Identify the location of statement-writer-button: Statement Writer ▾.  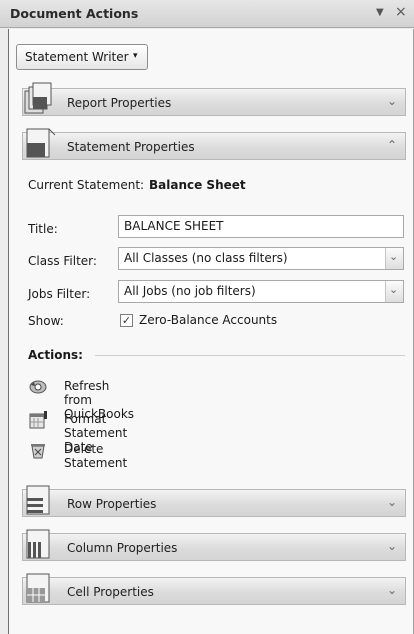
(82, 57).